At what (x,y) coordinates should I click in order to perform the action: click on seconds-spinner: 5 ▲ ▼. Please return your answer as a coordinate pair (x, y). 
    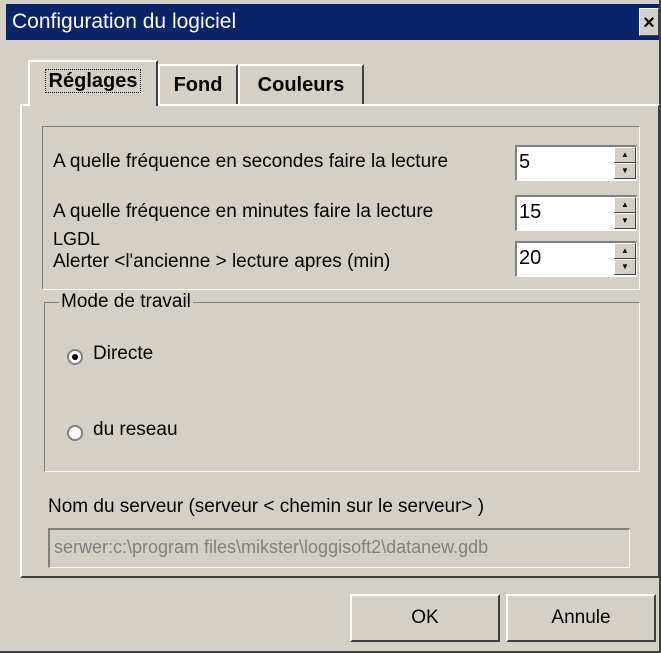
    Looking at the image, I should click on (576, 163).